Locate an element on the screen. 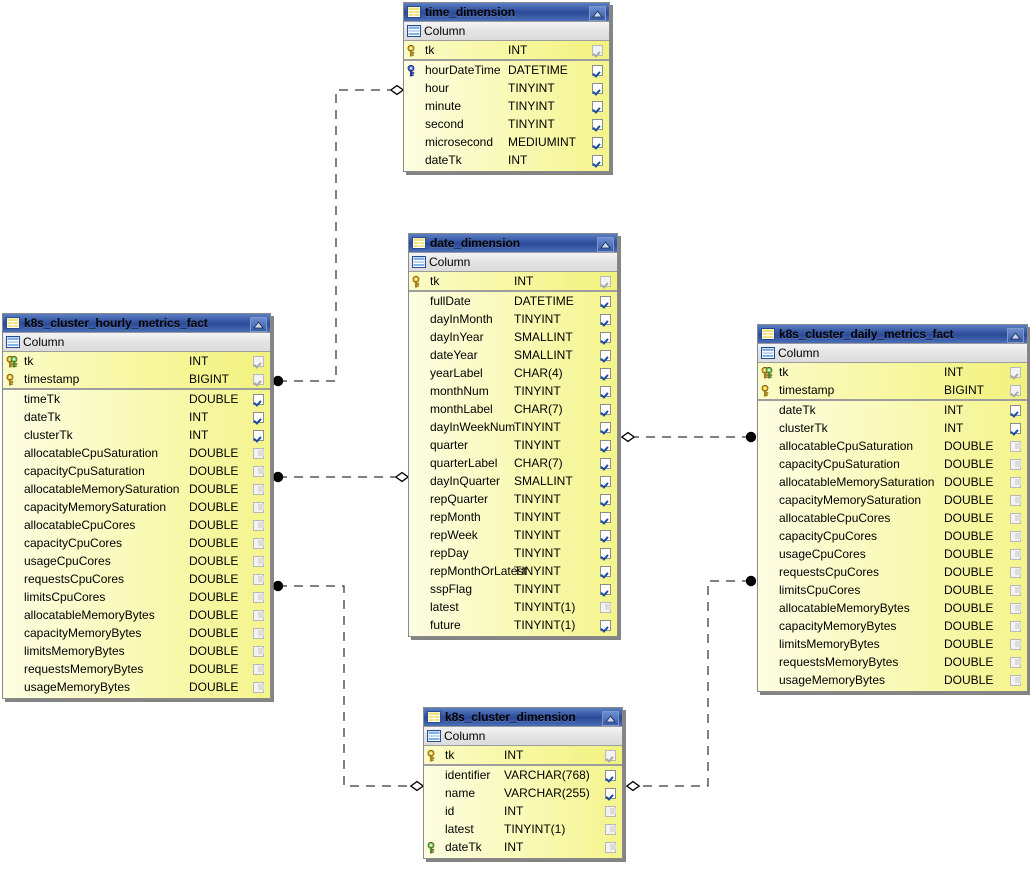 This screenshot has height=870, width=1030. relationship-hourly-to-date is located at coordinates (341, 477).